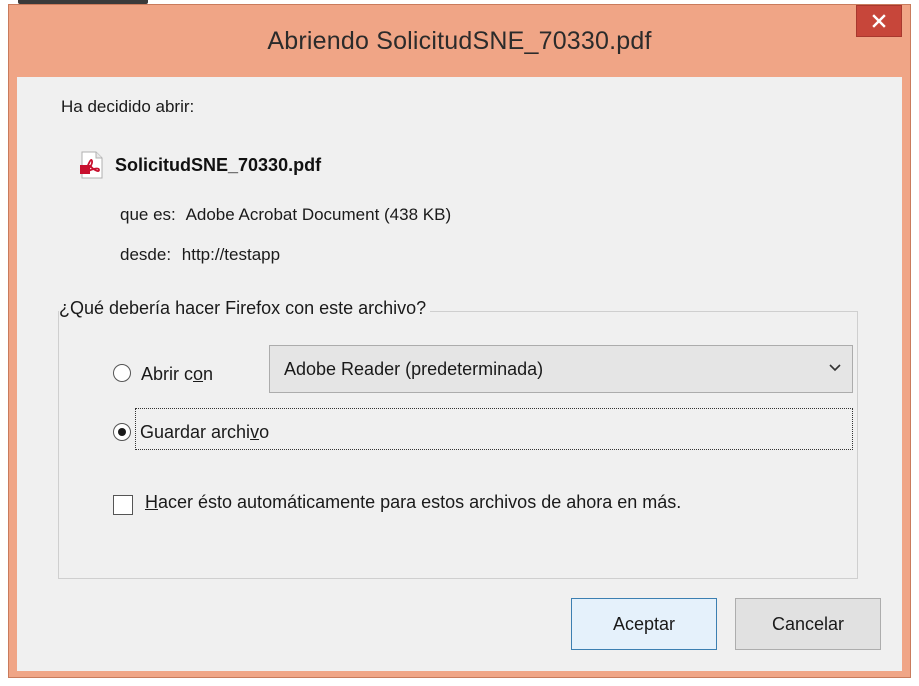  What do you see at coordinates (122, 373) in the screenshot?
I see `open-with-radio` at bounding box center [122, 373].